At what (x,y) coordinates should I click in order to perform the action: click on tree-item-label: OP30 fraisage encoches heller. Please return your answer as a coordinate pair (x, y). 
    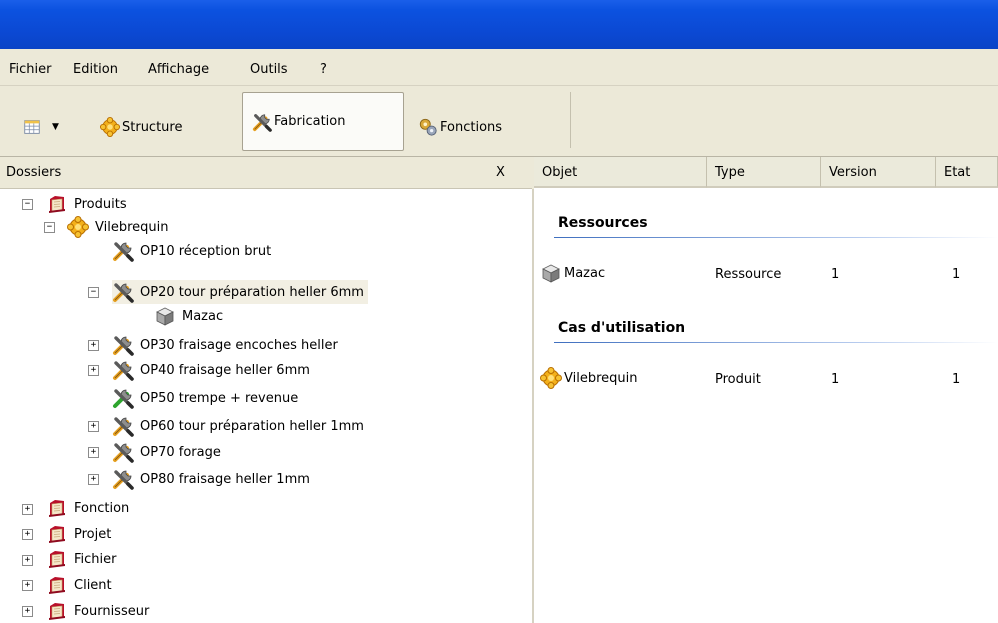
    Looking at the image, I should click on (239, 345).